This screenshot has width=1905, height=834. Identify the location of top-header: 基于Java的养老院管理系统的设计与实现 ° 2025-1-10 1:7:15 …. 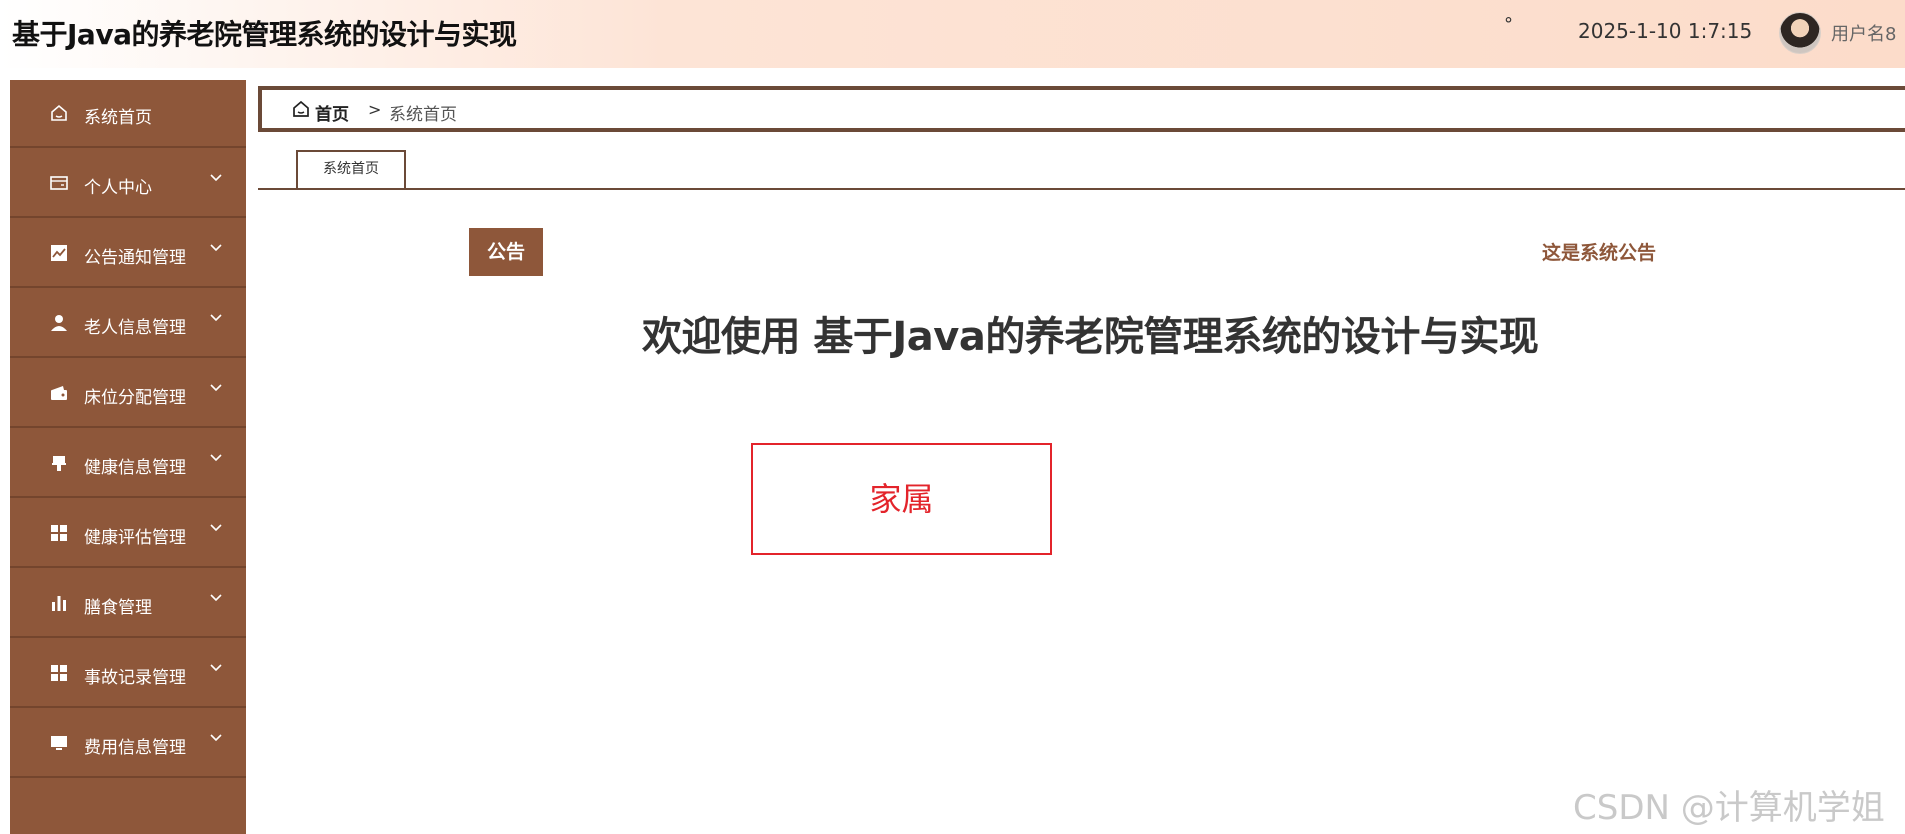
(952, 34).